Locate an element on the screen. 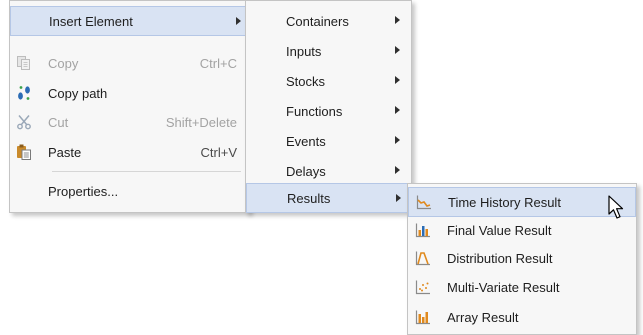 This screenshot has width=643, height=335. results-item-final-value: Final Value Result is located at coordinates (522, 230).